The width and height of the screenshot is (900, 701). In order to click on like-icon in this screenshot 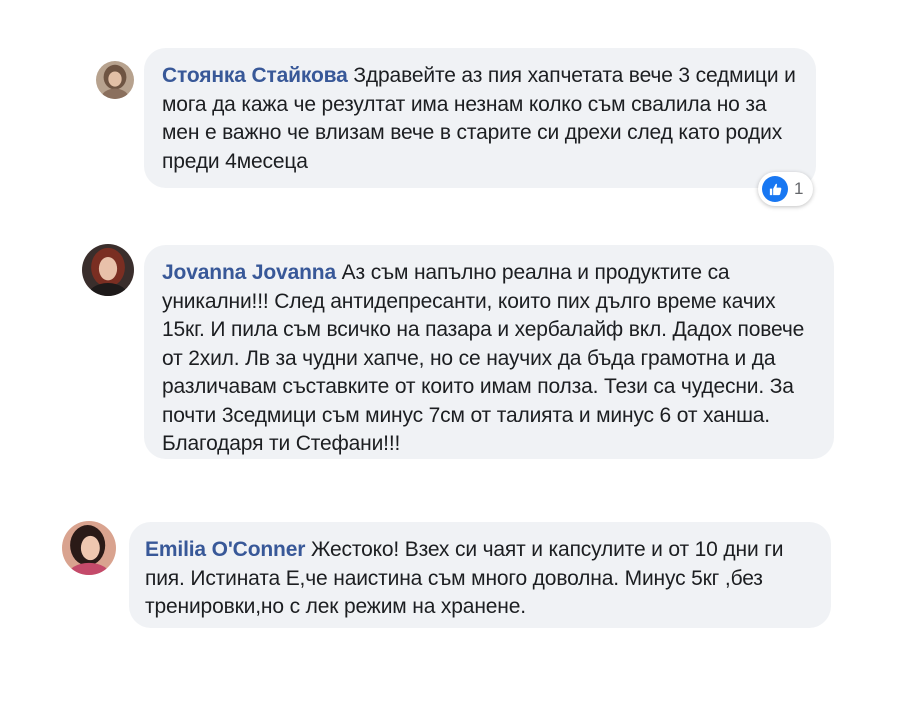, I will do `click(775, 189)`.